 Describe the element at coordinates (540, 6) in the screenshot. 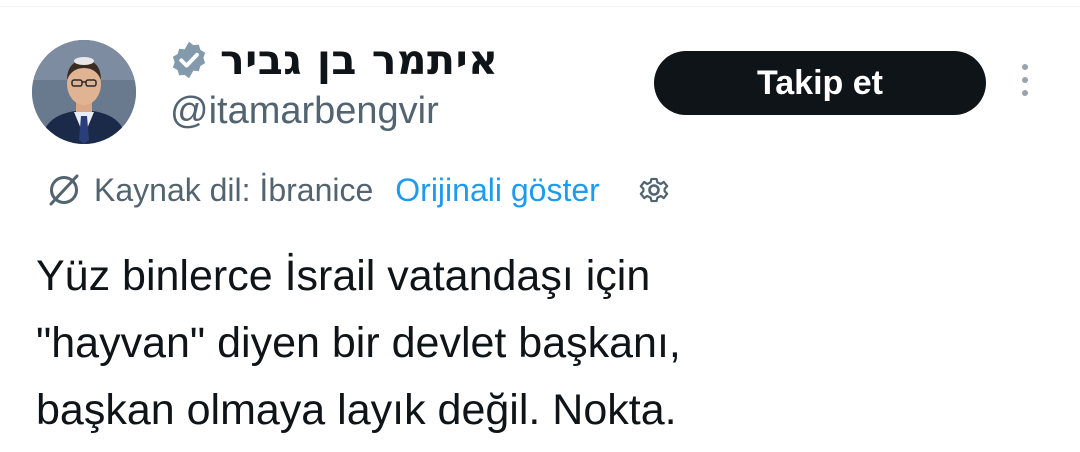

I see `top-divider` at that location.